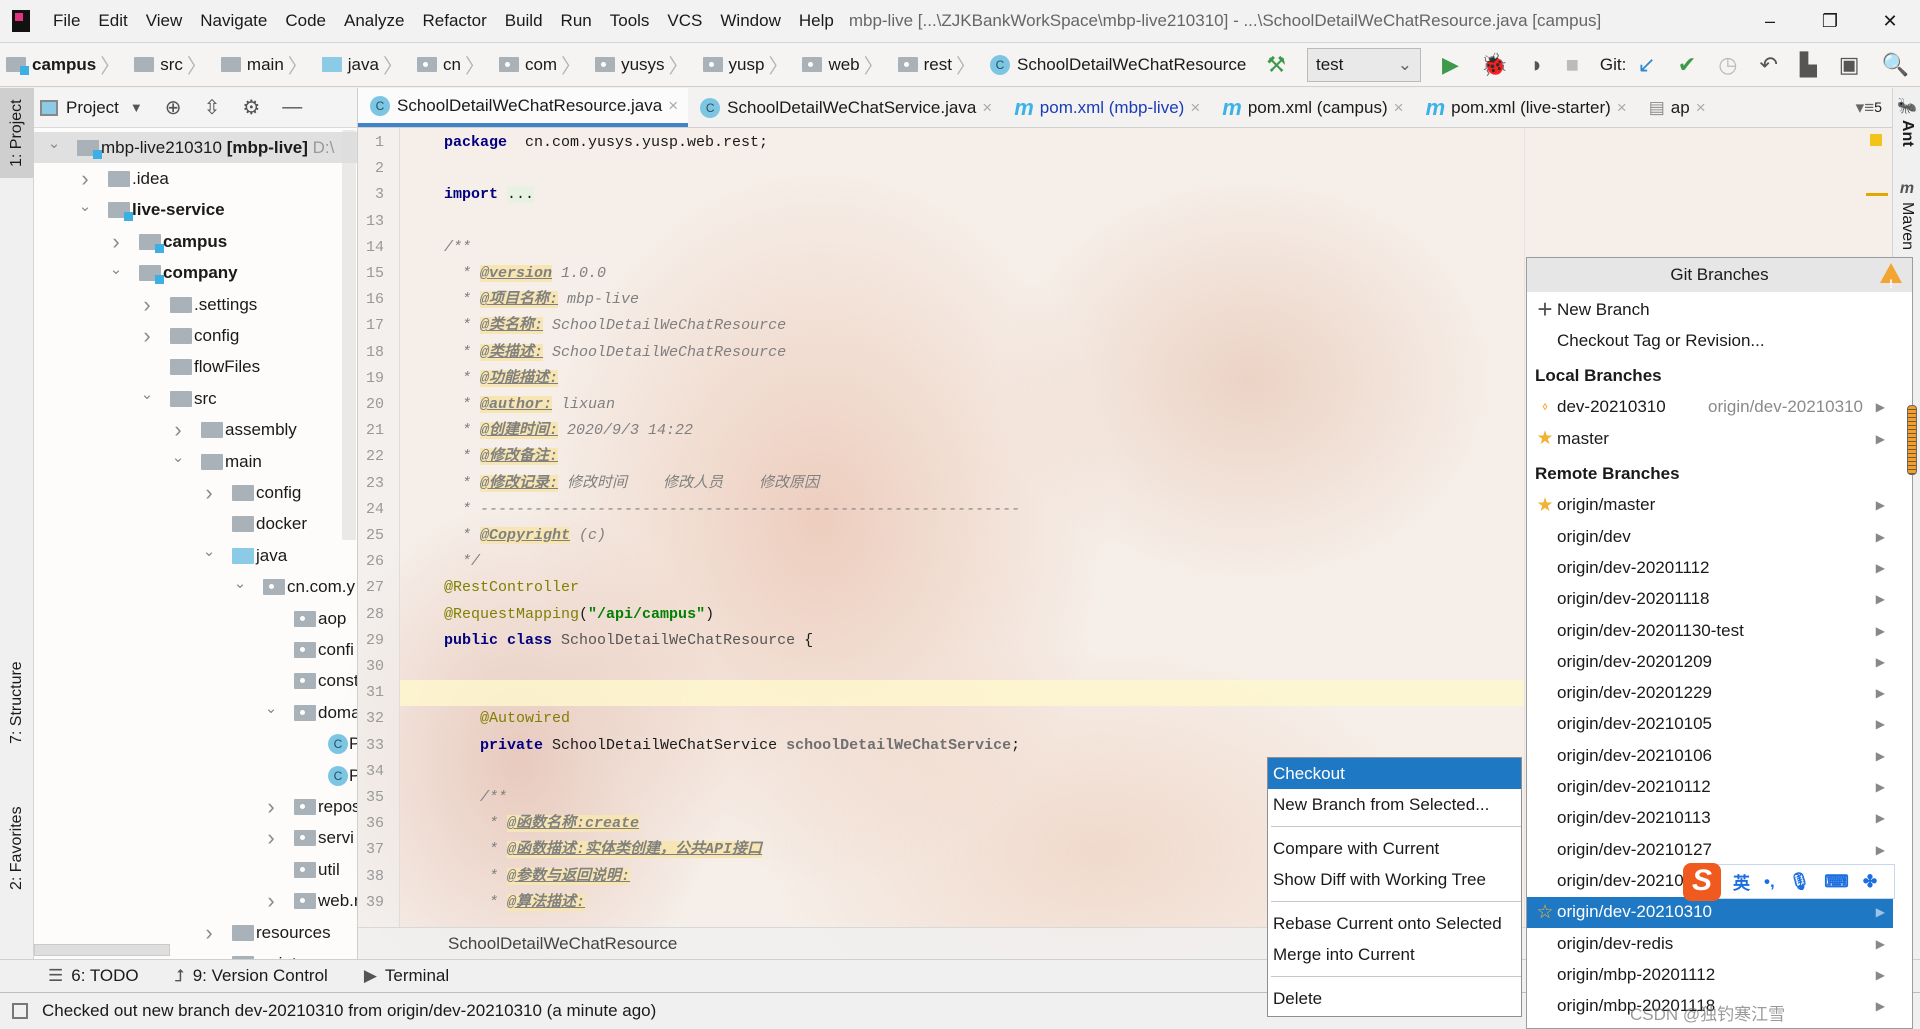 The height and width of the screenshot is (1029, 1920). I want to click on code-line: * @类描述: SchoolDetailWeChatResource, so click(962, 353).